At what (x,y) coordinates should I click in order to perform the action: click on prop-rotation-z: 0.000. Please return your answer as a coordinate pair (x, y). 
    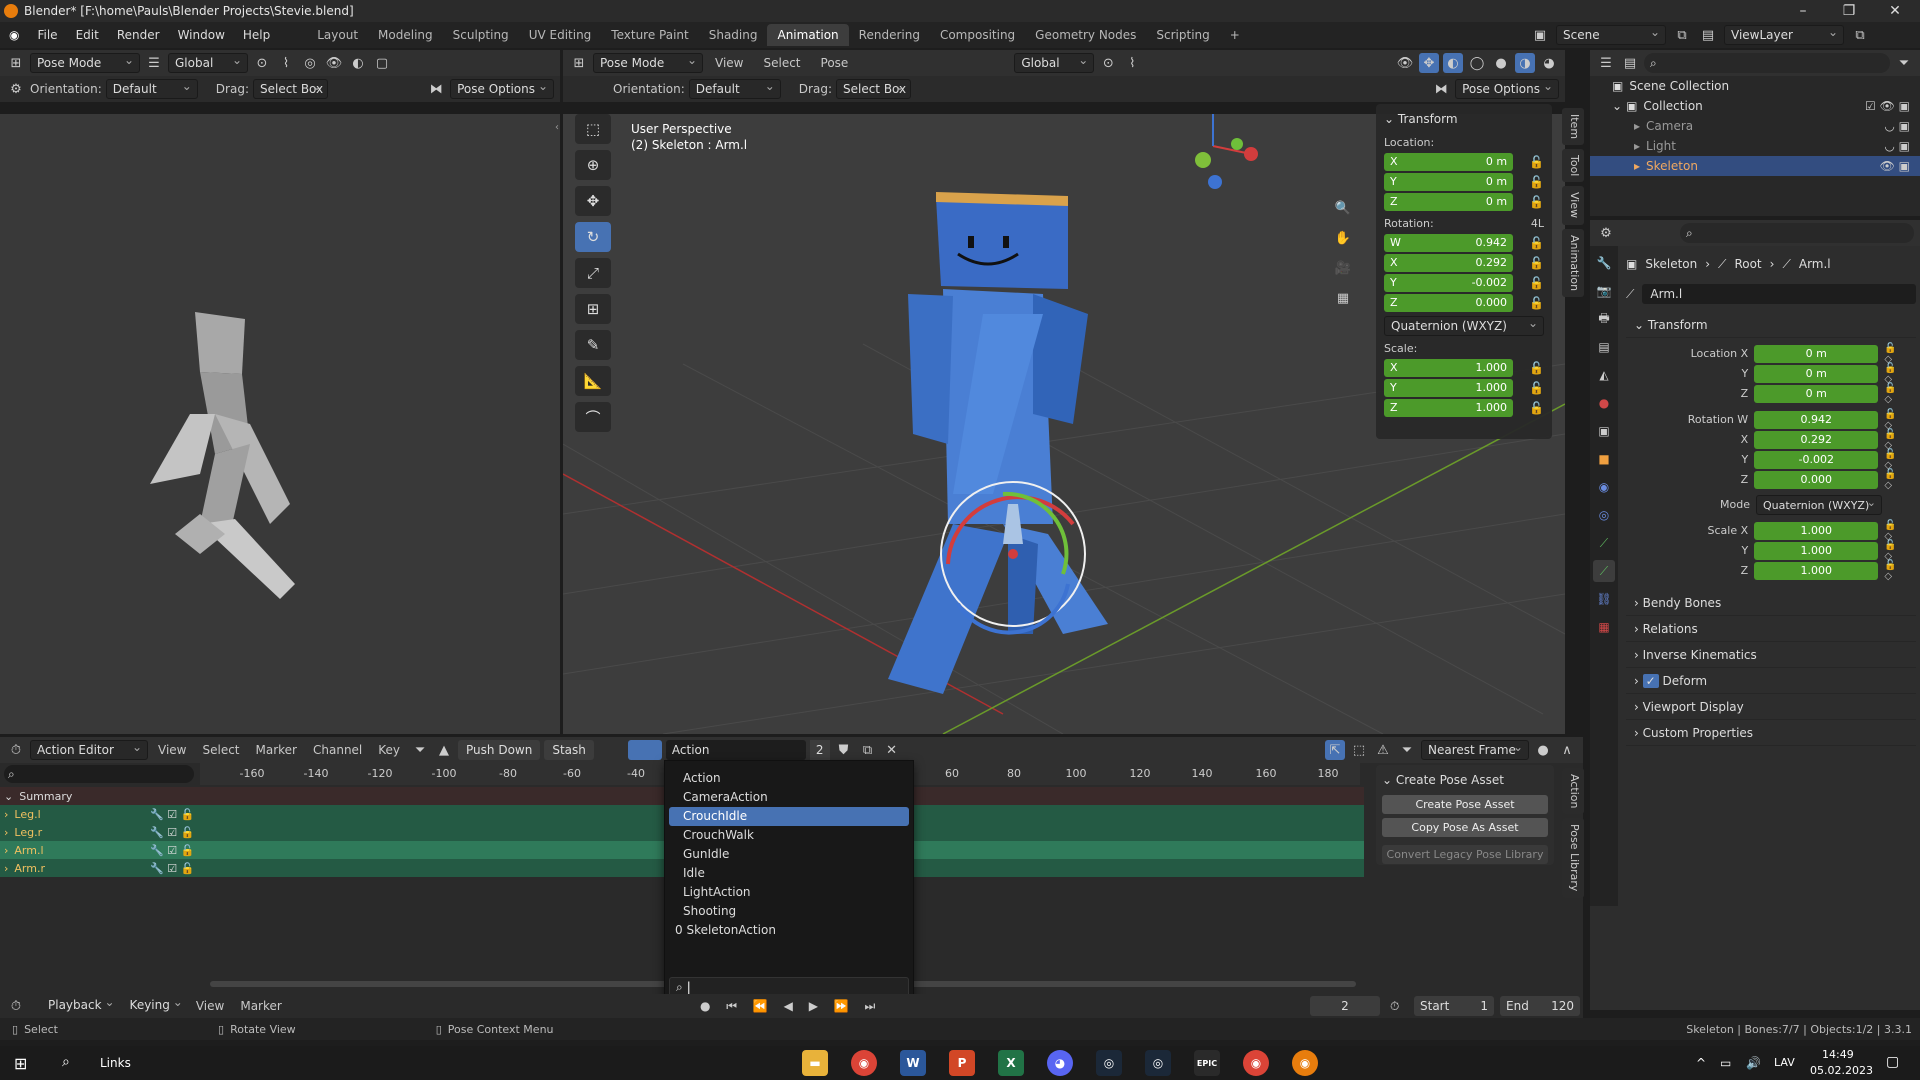
    Looking at the image, I should click on (1816, 479).